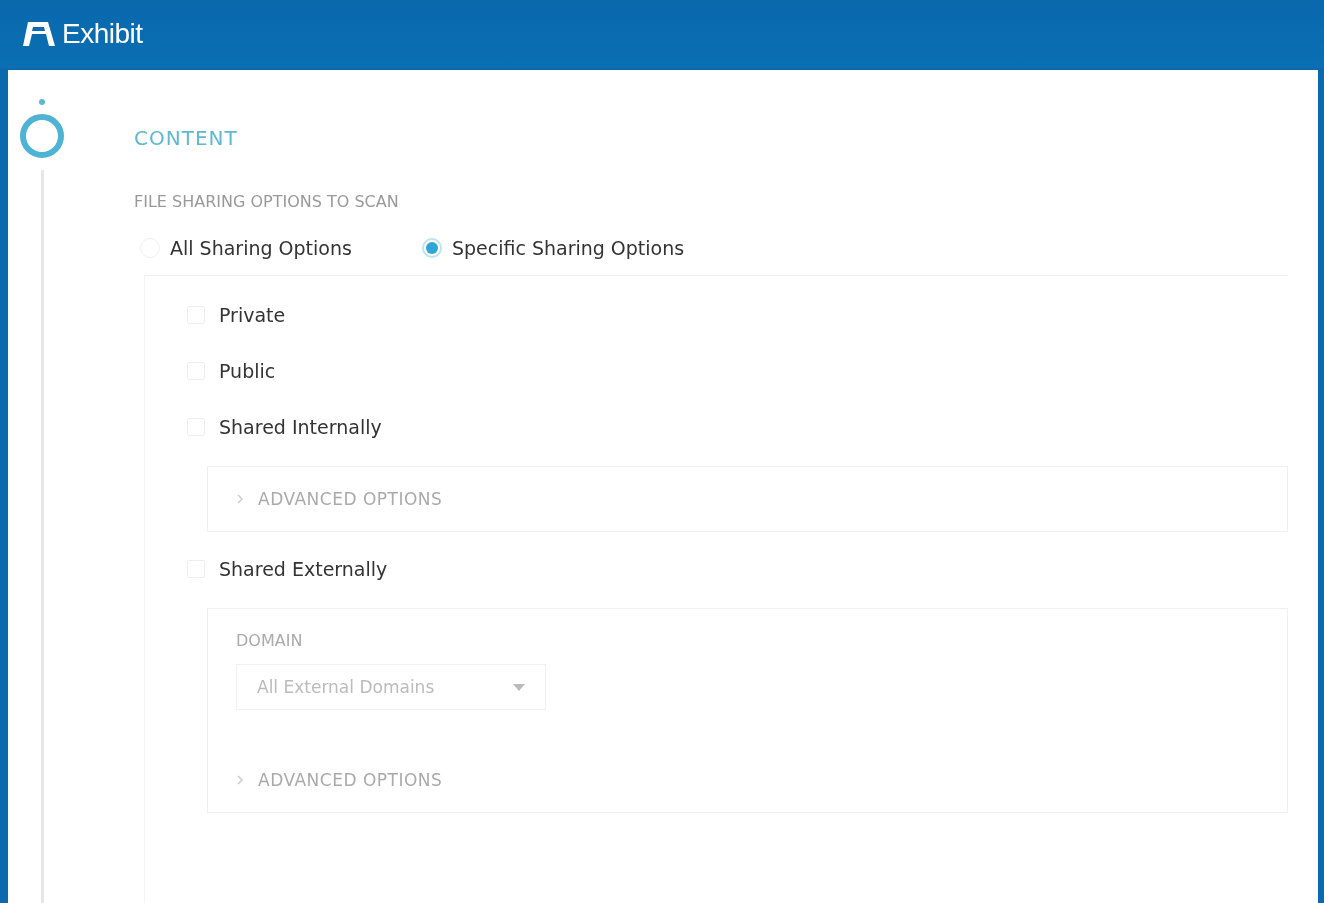  What do you see at coordinates (270, 640) in the screenshot?
I see `field-label: DOMAIN` at bounding box center [270, 640].